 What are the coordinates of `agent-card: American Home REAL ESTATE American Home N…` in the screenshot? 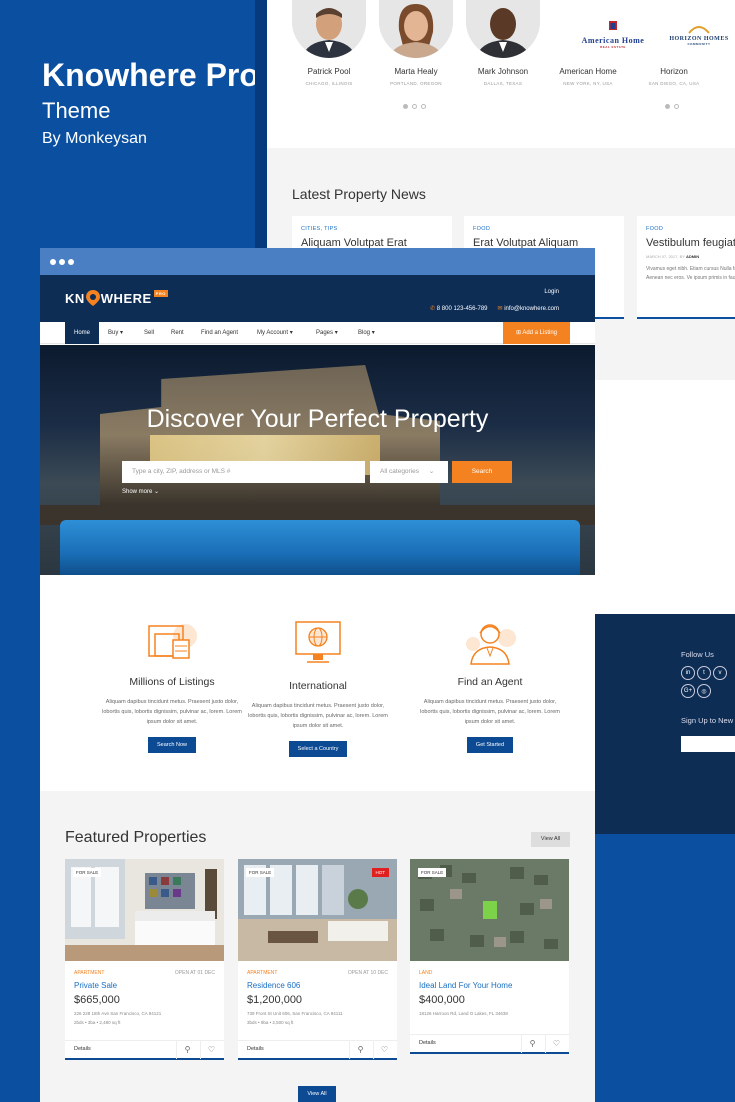 It's located at (596, 43).